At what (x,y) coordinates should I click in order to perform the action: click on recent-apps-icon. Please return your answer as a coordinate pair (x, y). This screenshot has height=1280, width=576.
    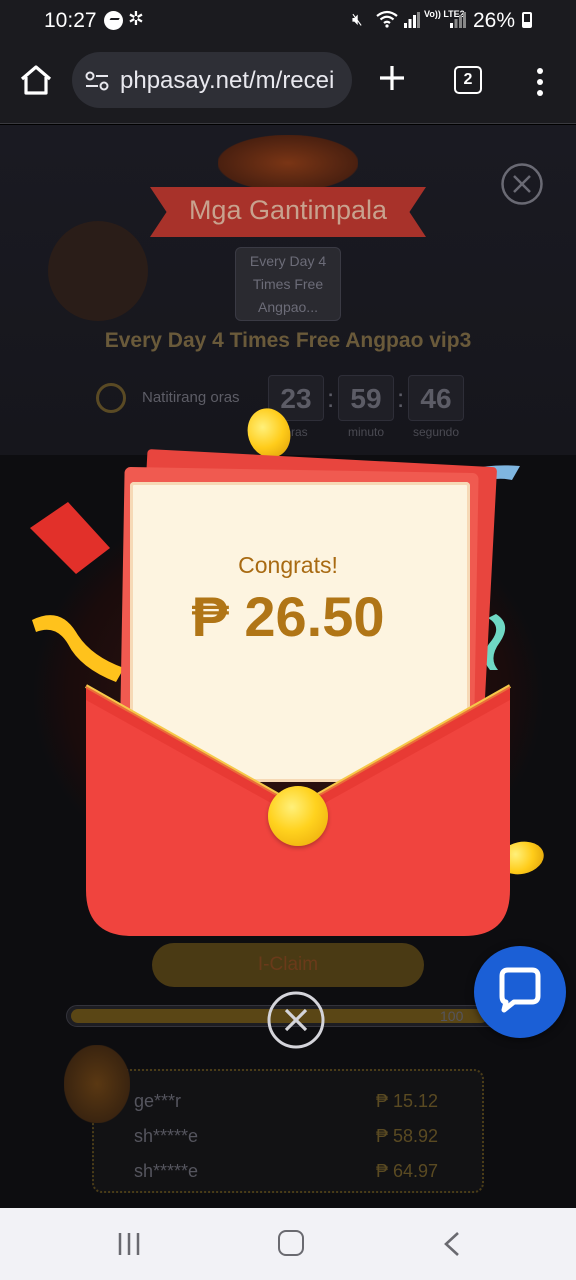
    Looking at the image, I should click on (129, 1244).